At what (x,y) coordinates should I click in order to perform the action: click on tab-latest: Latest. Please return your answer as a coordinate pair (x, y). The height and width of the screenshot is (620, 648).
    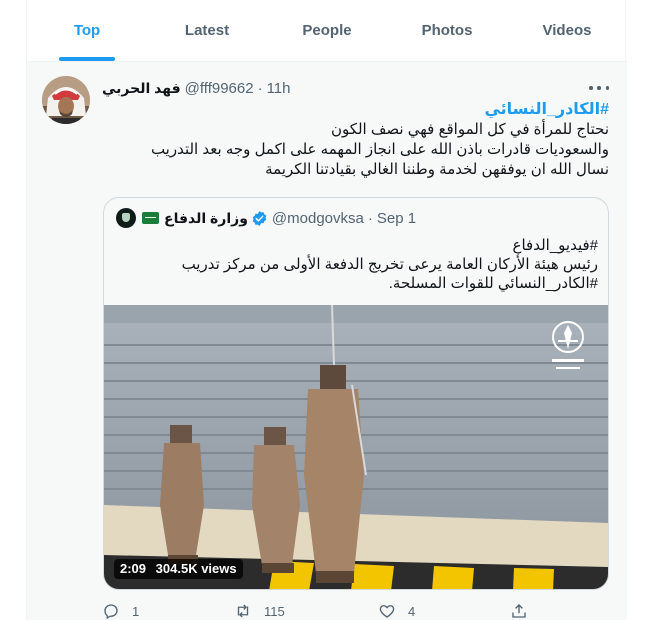
    Looking at the image, I should click on (207, 30).